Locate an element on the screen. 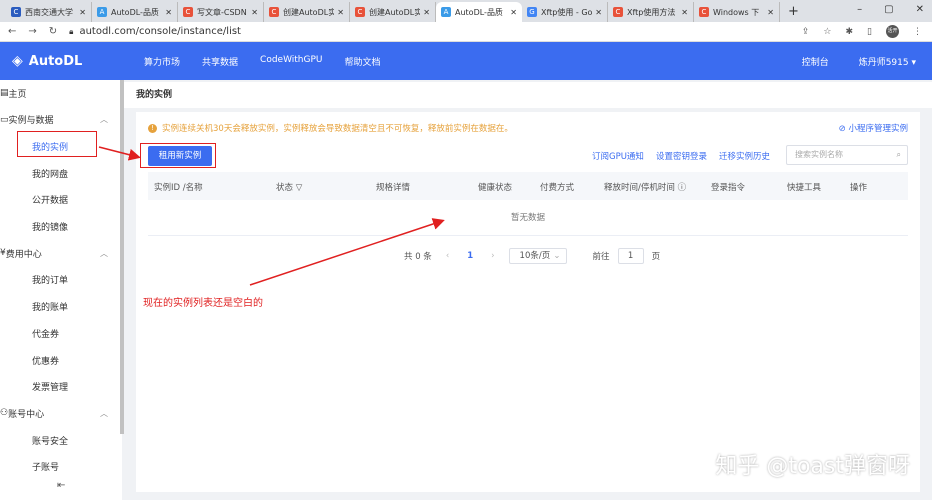 Image resolution: width=932 pixels, height=500 pixels. annotation-text: 现在的实例列表还是空白的 is located at coordinates (203, 303).